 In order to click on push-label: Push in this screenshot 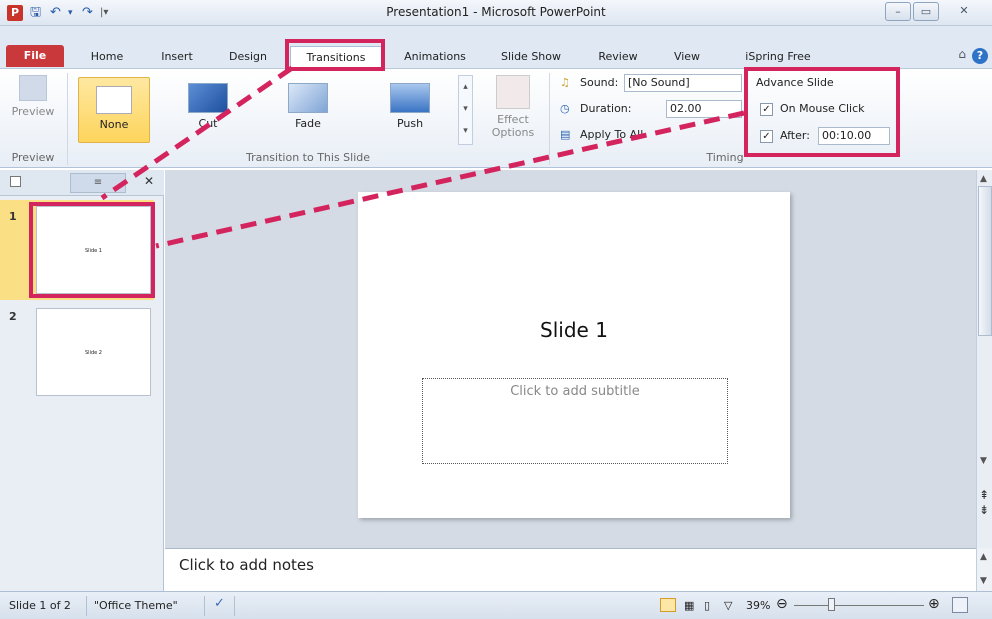, I will do `click(410, 123)`.